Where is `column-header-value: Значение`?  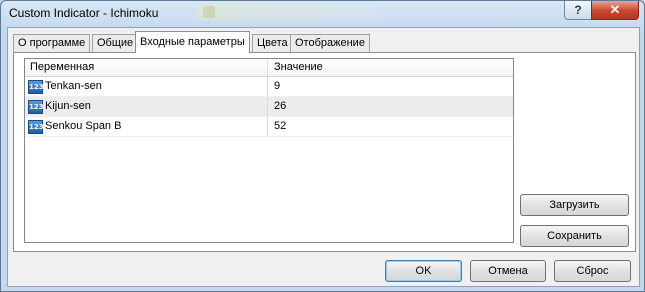
column-header-value: Значение is located at coordinates (298, 67).